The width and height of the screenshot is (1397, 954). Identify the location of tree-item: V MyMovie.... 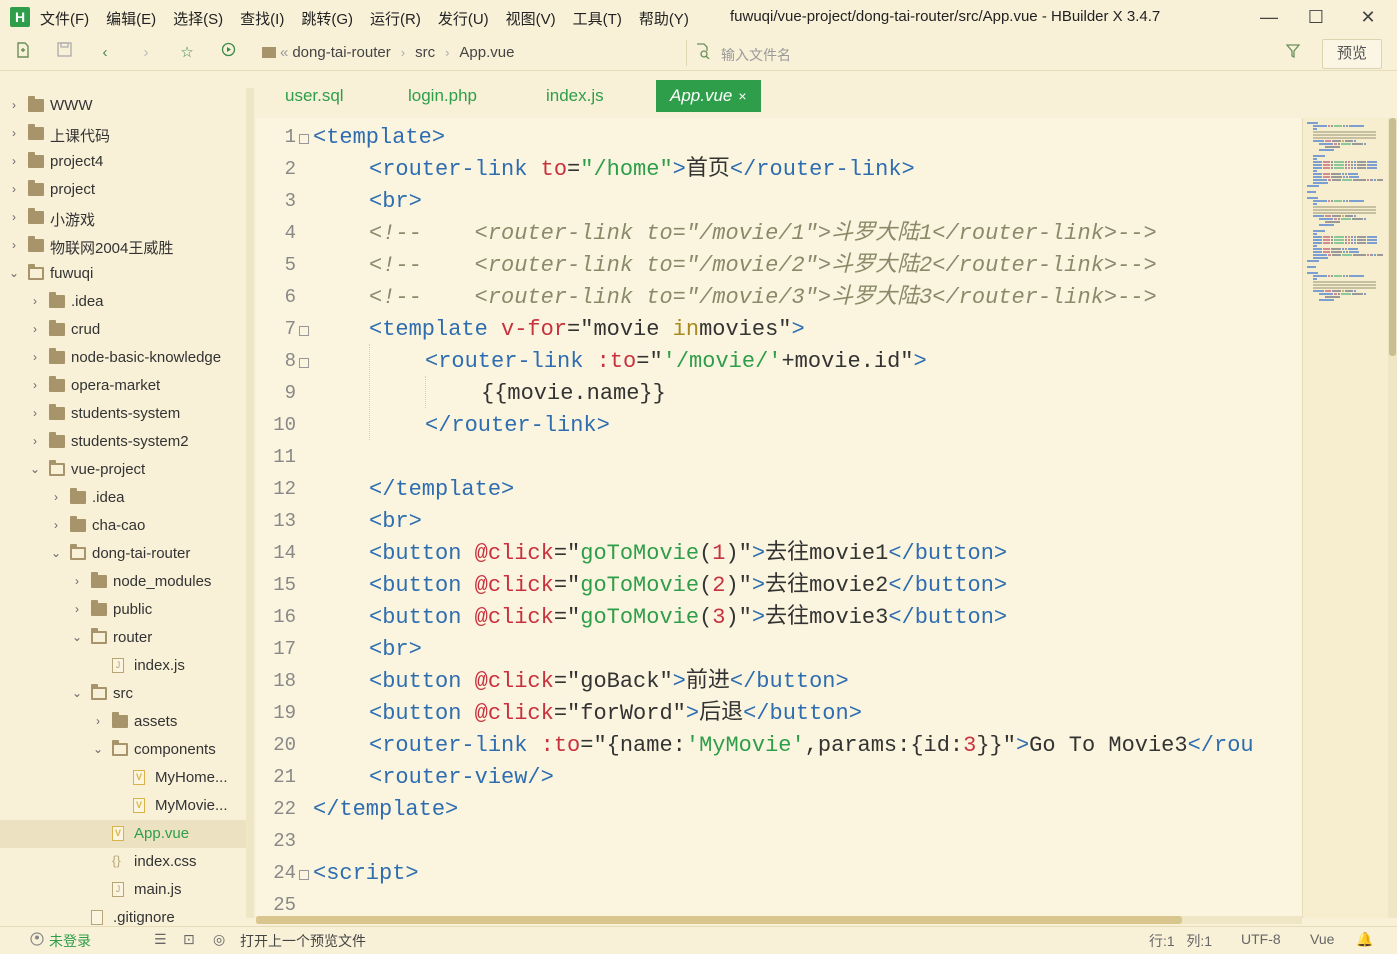
(123, 806).